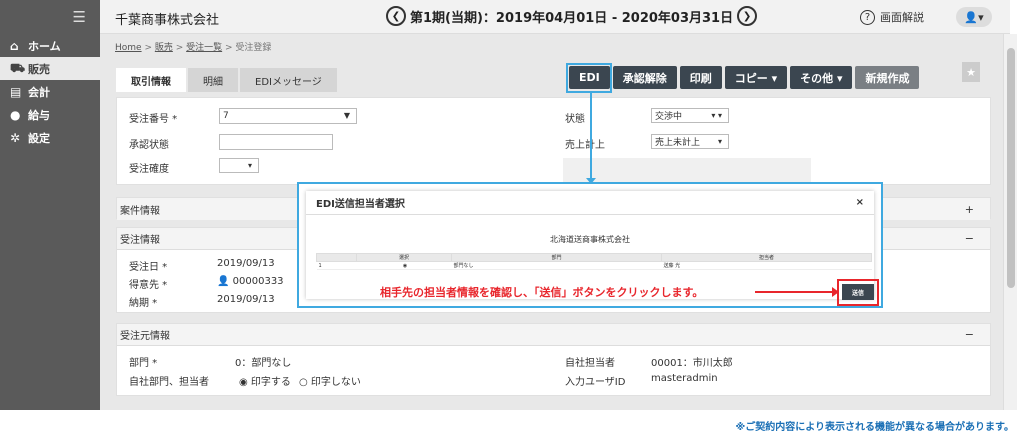  I want to click on prev-period-button: ❮, so click(396, 16).